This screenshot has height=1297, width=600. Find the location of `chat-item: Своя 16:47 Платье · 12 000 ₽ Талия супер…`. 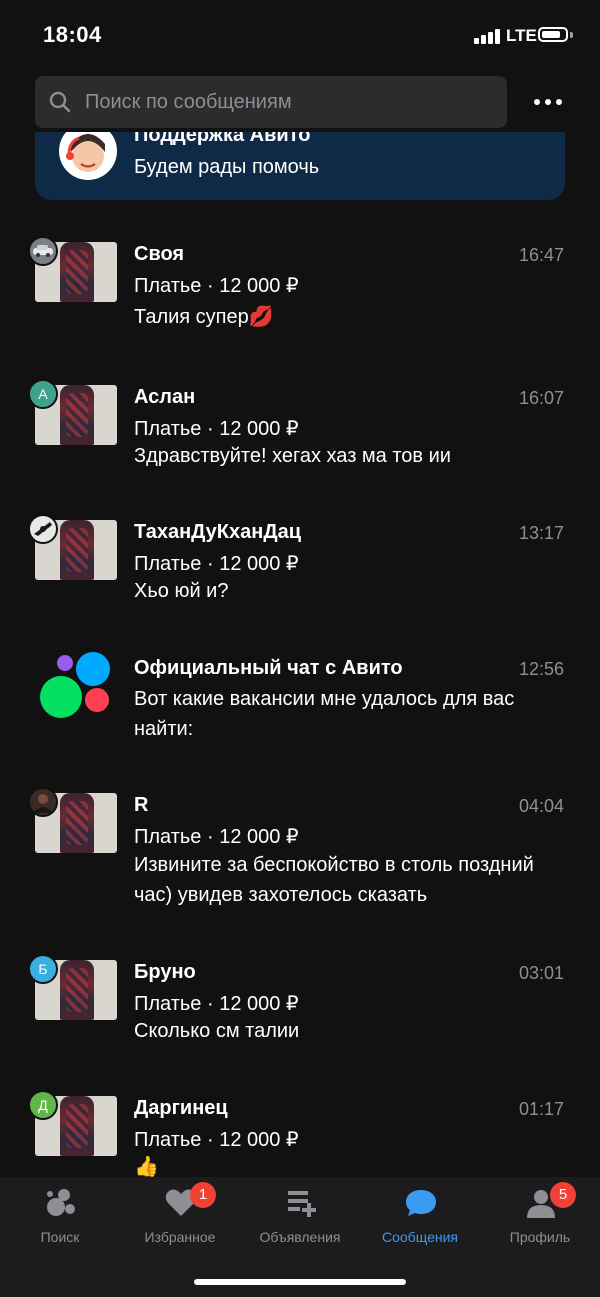

chat-item: Своя 16:47 Платье · 12 000 ₽ Талия супер… is located at coordinates (300, 285).